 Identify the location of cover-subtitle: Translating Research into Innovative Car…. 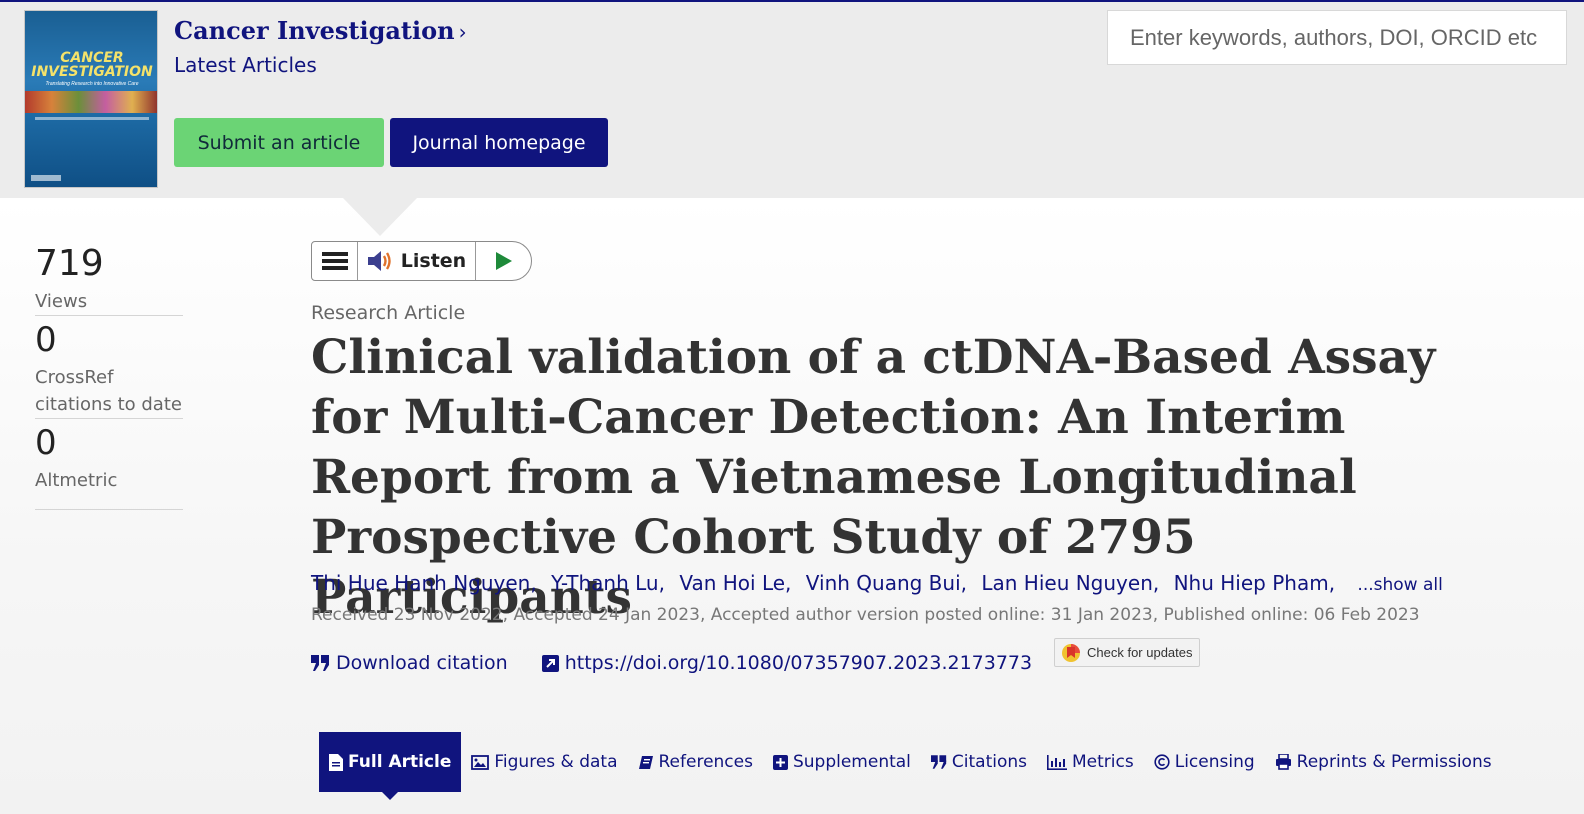
(92, 84).